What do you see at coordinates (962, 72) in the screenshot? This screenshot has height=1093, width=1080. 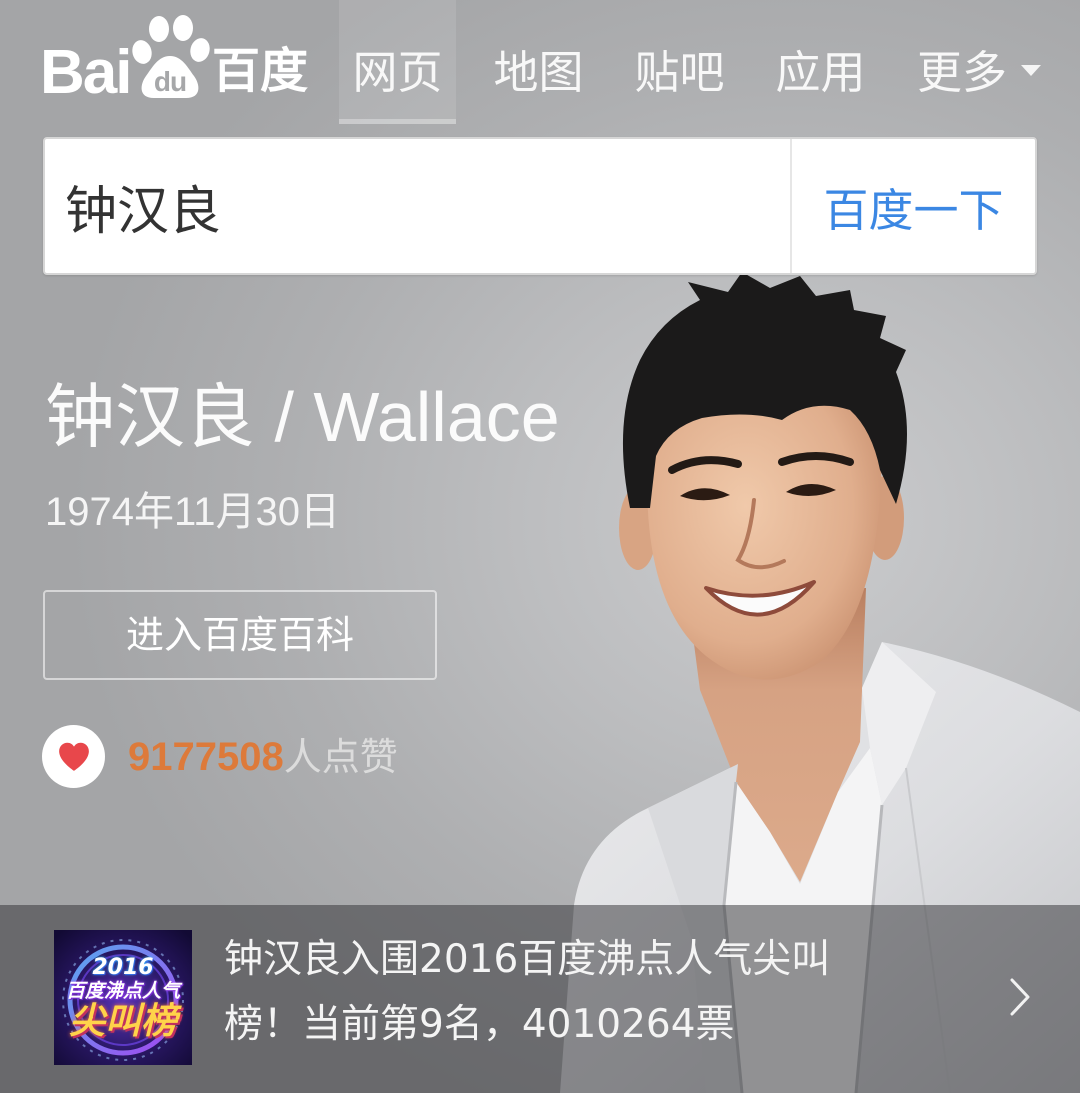 I see `tab-more-label: 更多` at bounding box center [962, 72].